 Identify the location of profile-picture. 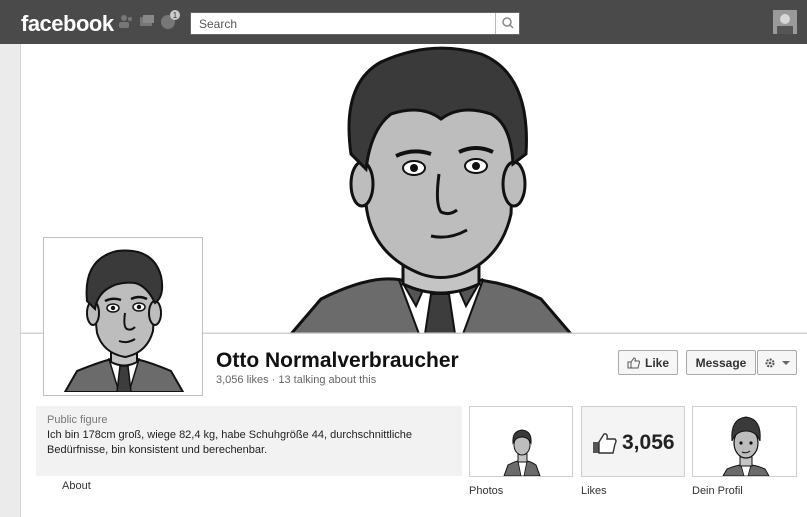
(123, 316).